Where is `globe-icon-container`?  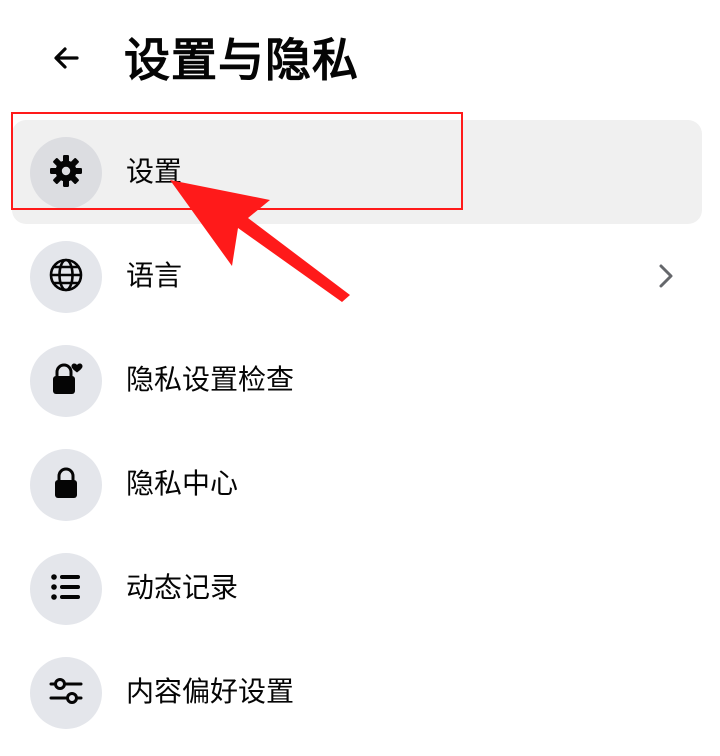 globe-icon-container is located at coordinates (66, 277).